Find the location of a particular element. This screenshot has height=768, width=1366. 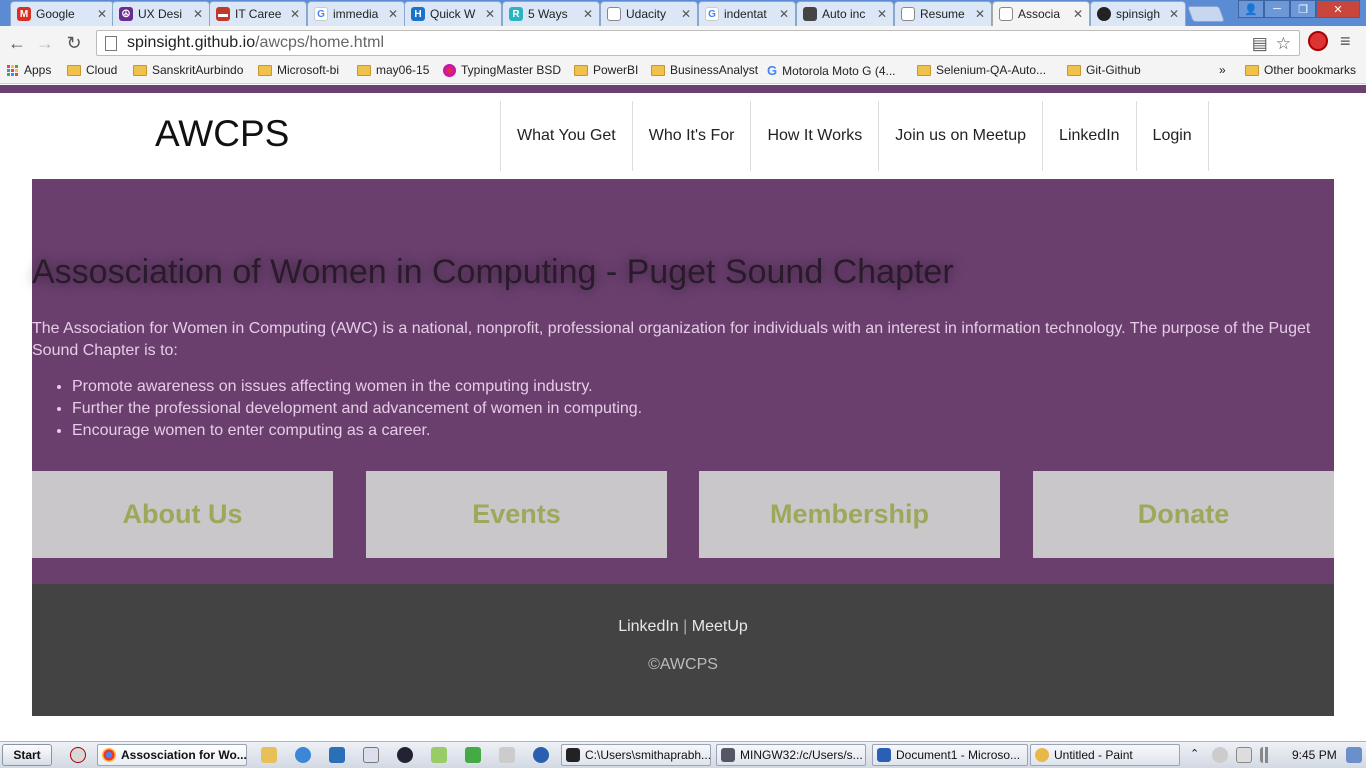

browser-tab: Udacity ✕ is located at coordinates (649, 13).